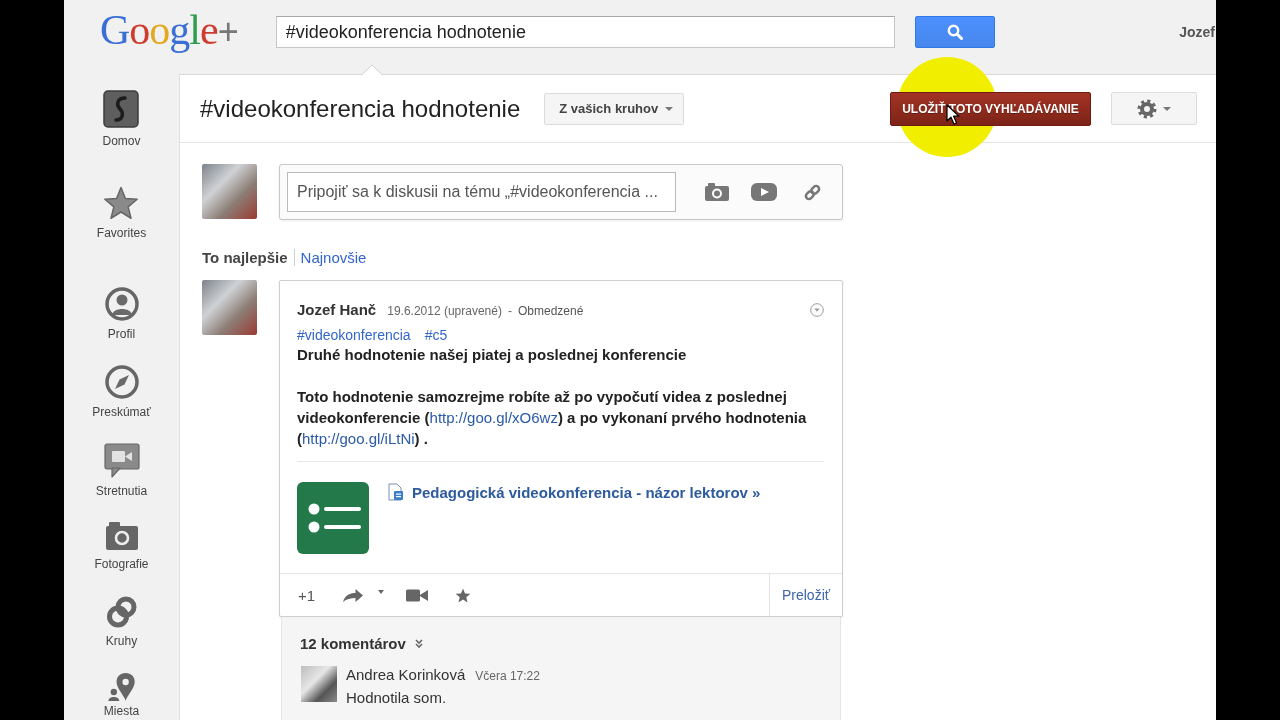  Describe the element at coordinates (397, 698) in the screenshot. I see `comment-text: Hodnotila som.` at that location.